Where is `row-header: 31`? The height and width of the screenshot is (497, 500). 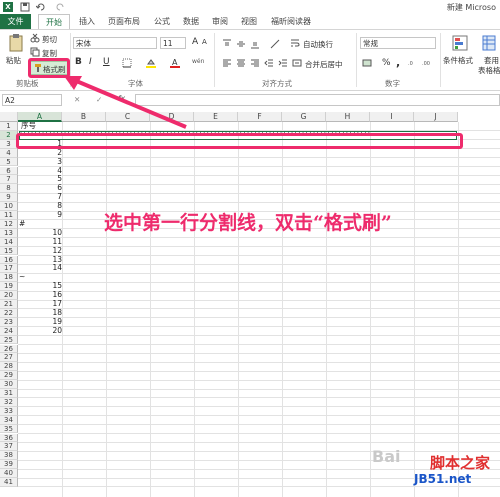 row-header: 31 is located at coordinates (9, 393).